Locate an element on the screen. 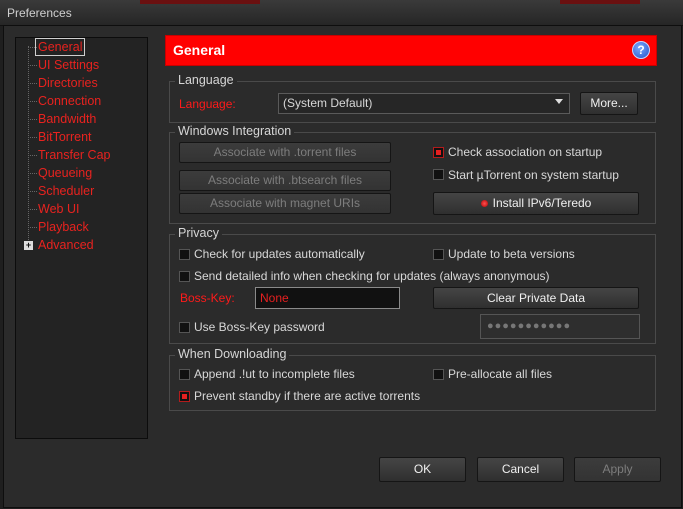 This screenshot has width=683, height=509. sidebar-item-bittorrent: BitTorrent is located at coordinates (65, 137).